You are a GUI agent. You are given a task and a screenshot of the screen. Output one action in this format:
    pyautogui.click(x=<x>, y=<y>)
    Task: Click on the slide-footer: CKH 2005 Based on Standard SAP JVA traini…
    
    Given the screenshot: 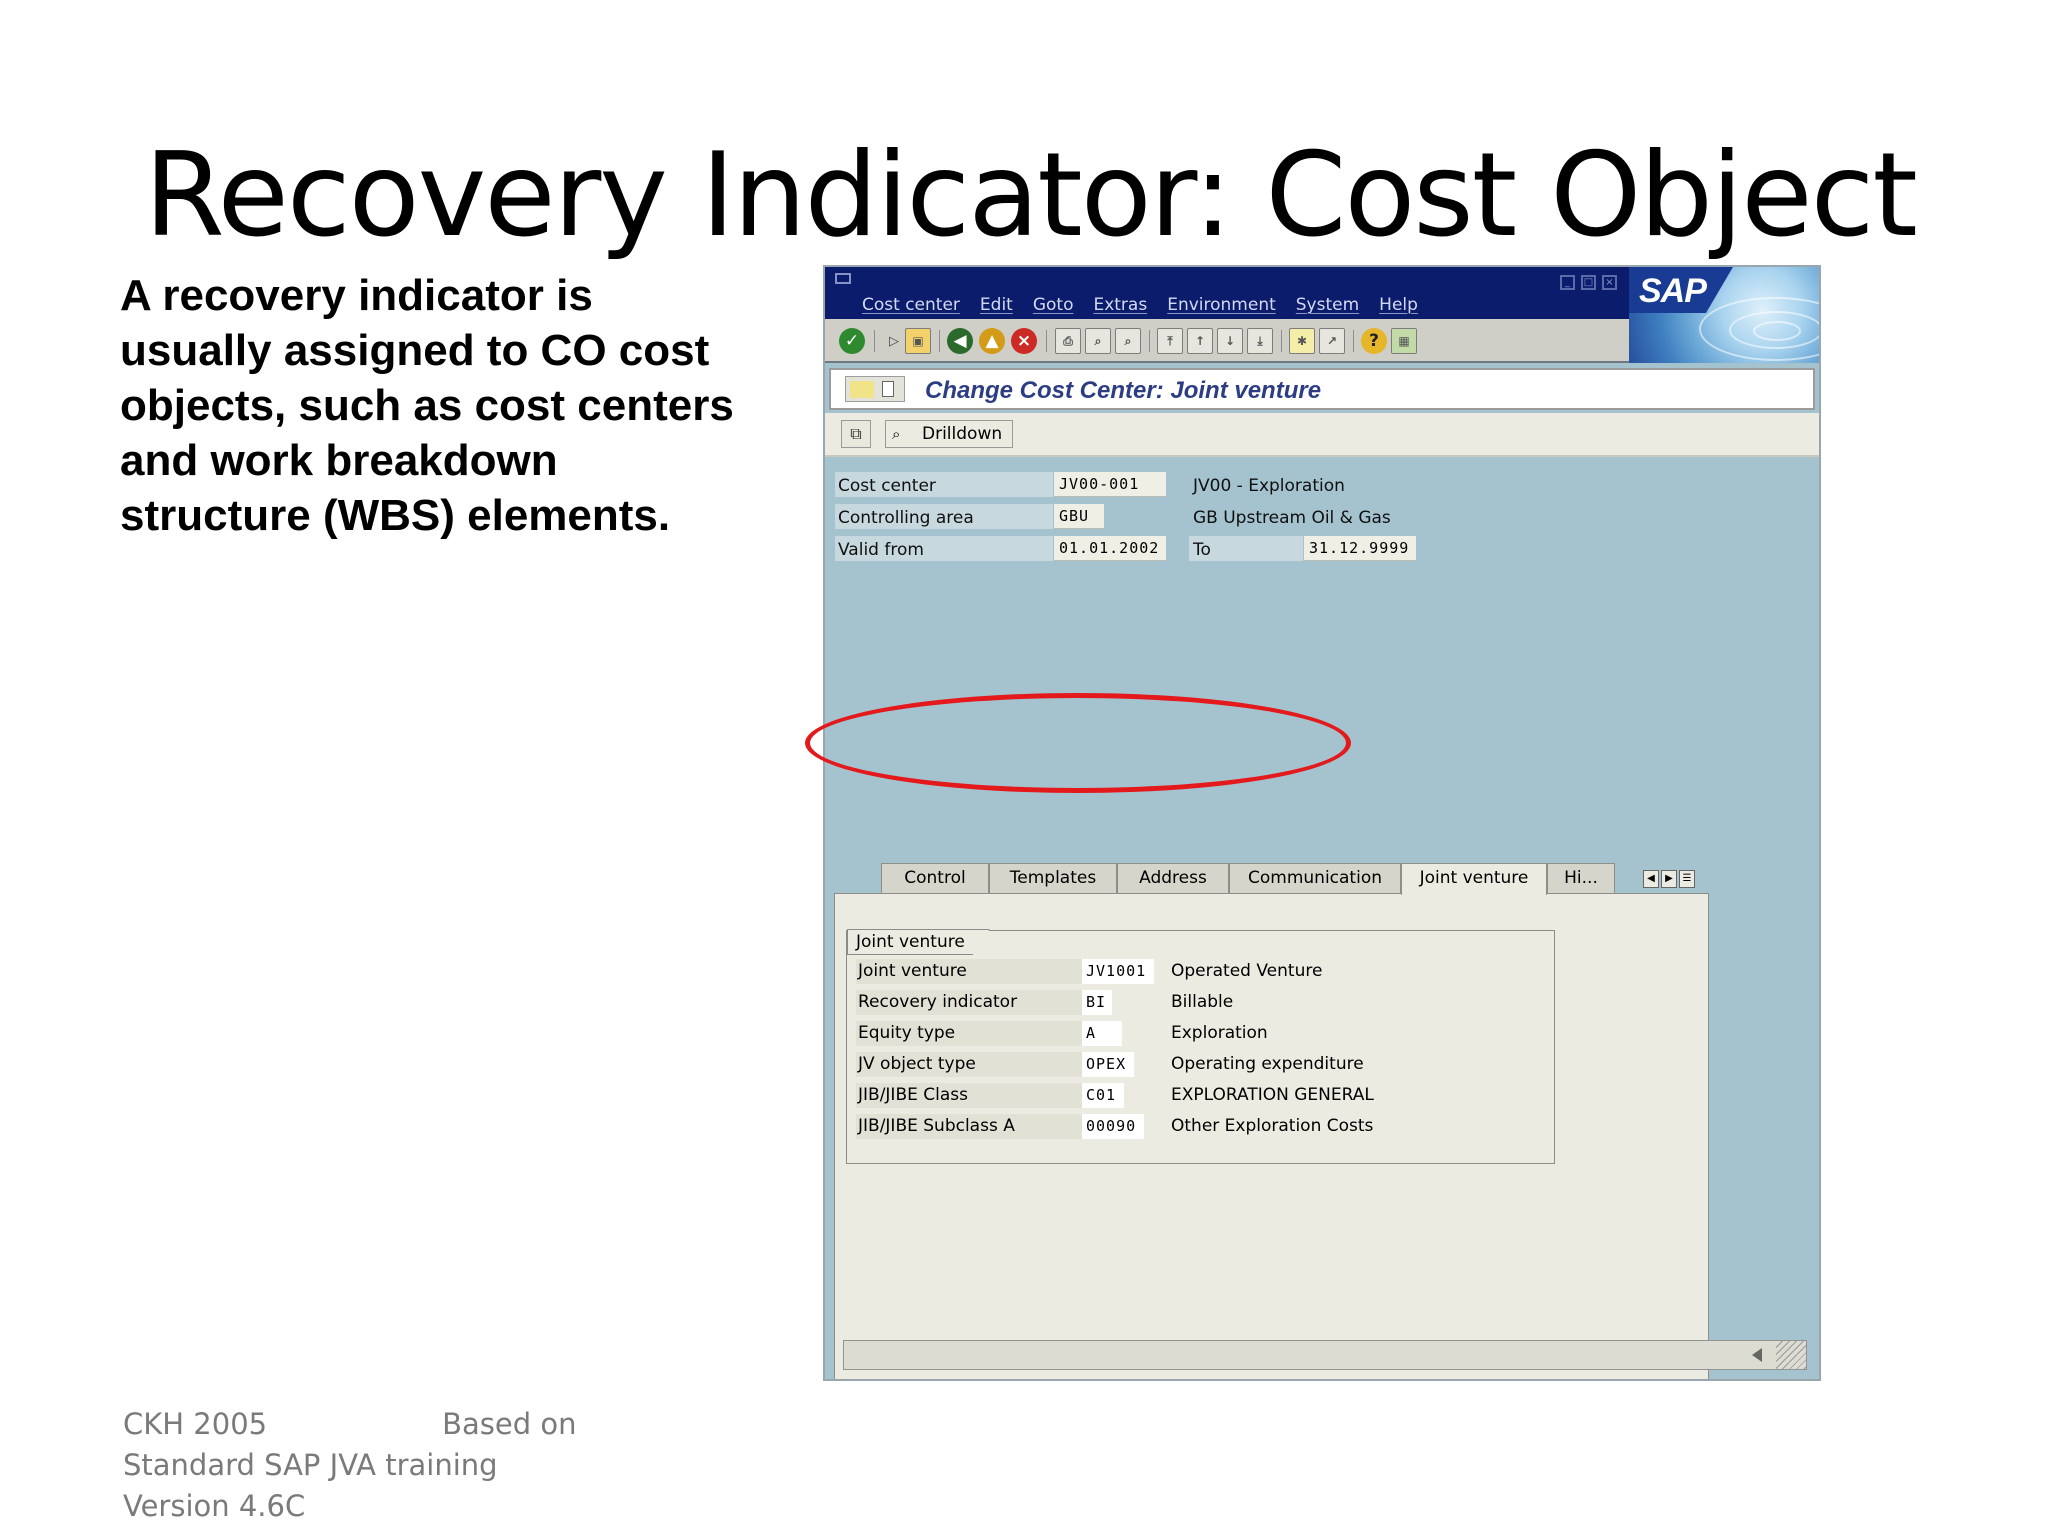 What is the action you would take?
    pyautogui.click(x=349, y=1465)
    